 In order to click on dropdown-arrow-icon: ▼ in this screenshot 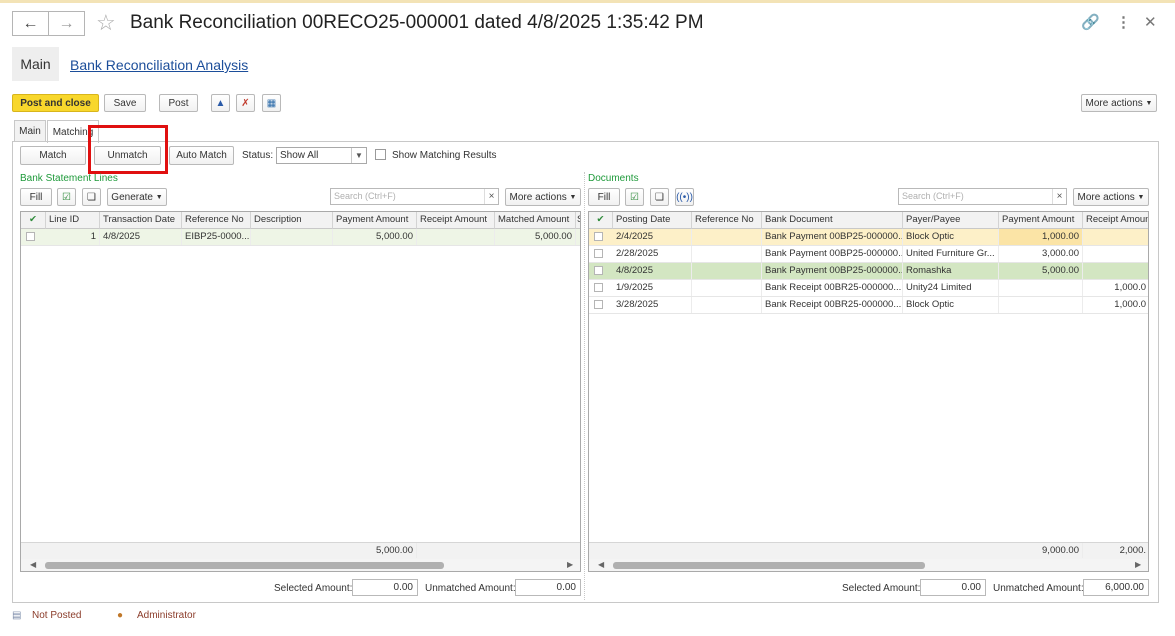, I will do `click(358, 155)`.